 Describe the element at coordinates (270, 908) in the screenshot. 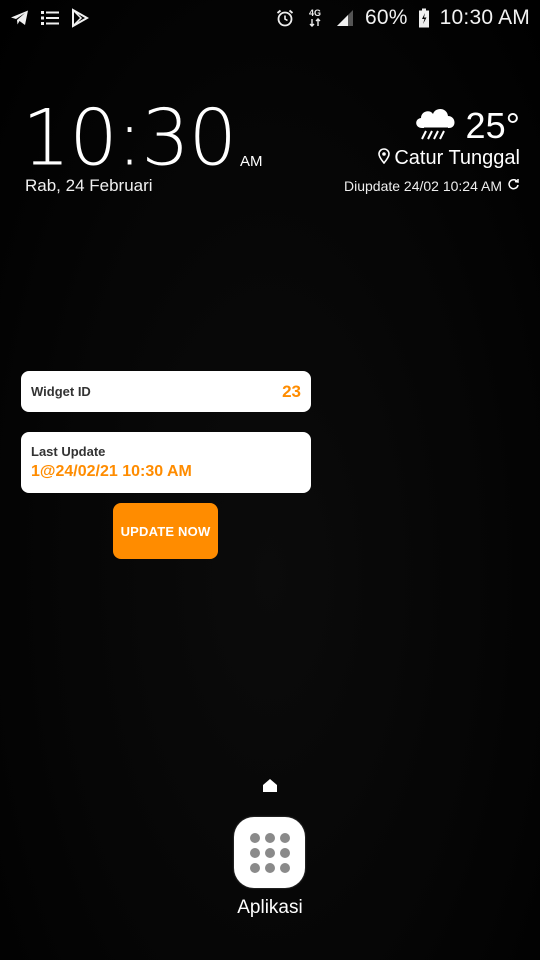

I see `apps-drawer-label: Aplikasi` at that location.